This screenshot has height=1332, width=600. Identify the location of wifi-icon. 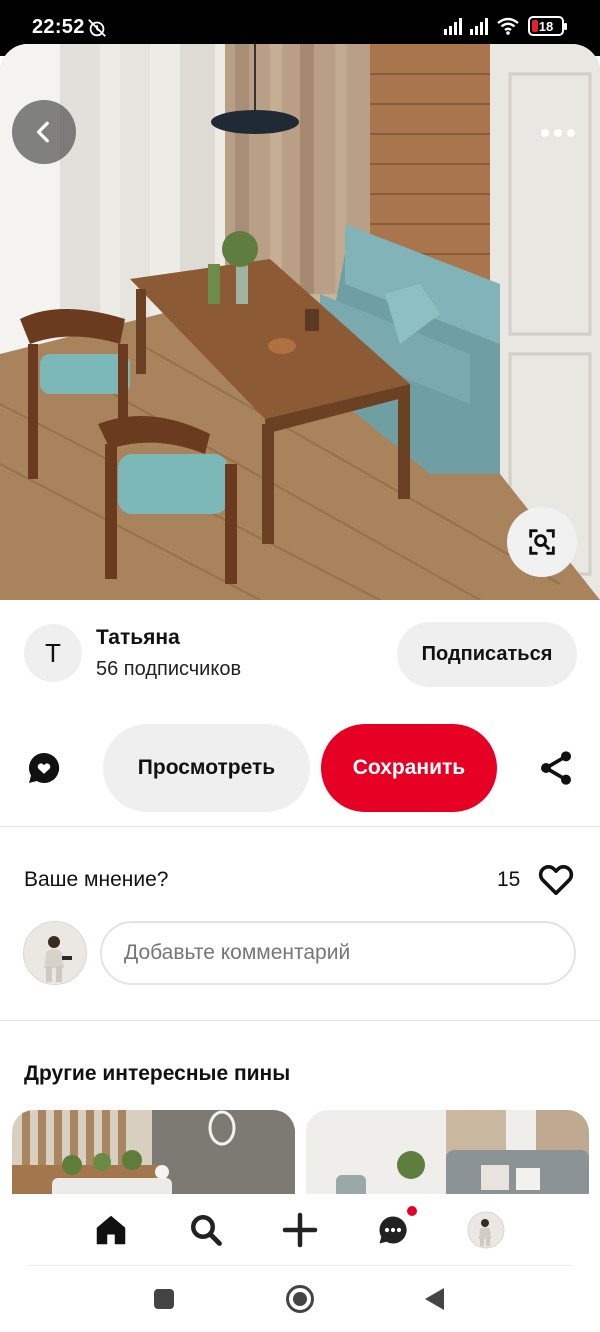
(508, 26).